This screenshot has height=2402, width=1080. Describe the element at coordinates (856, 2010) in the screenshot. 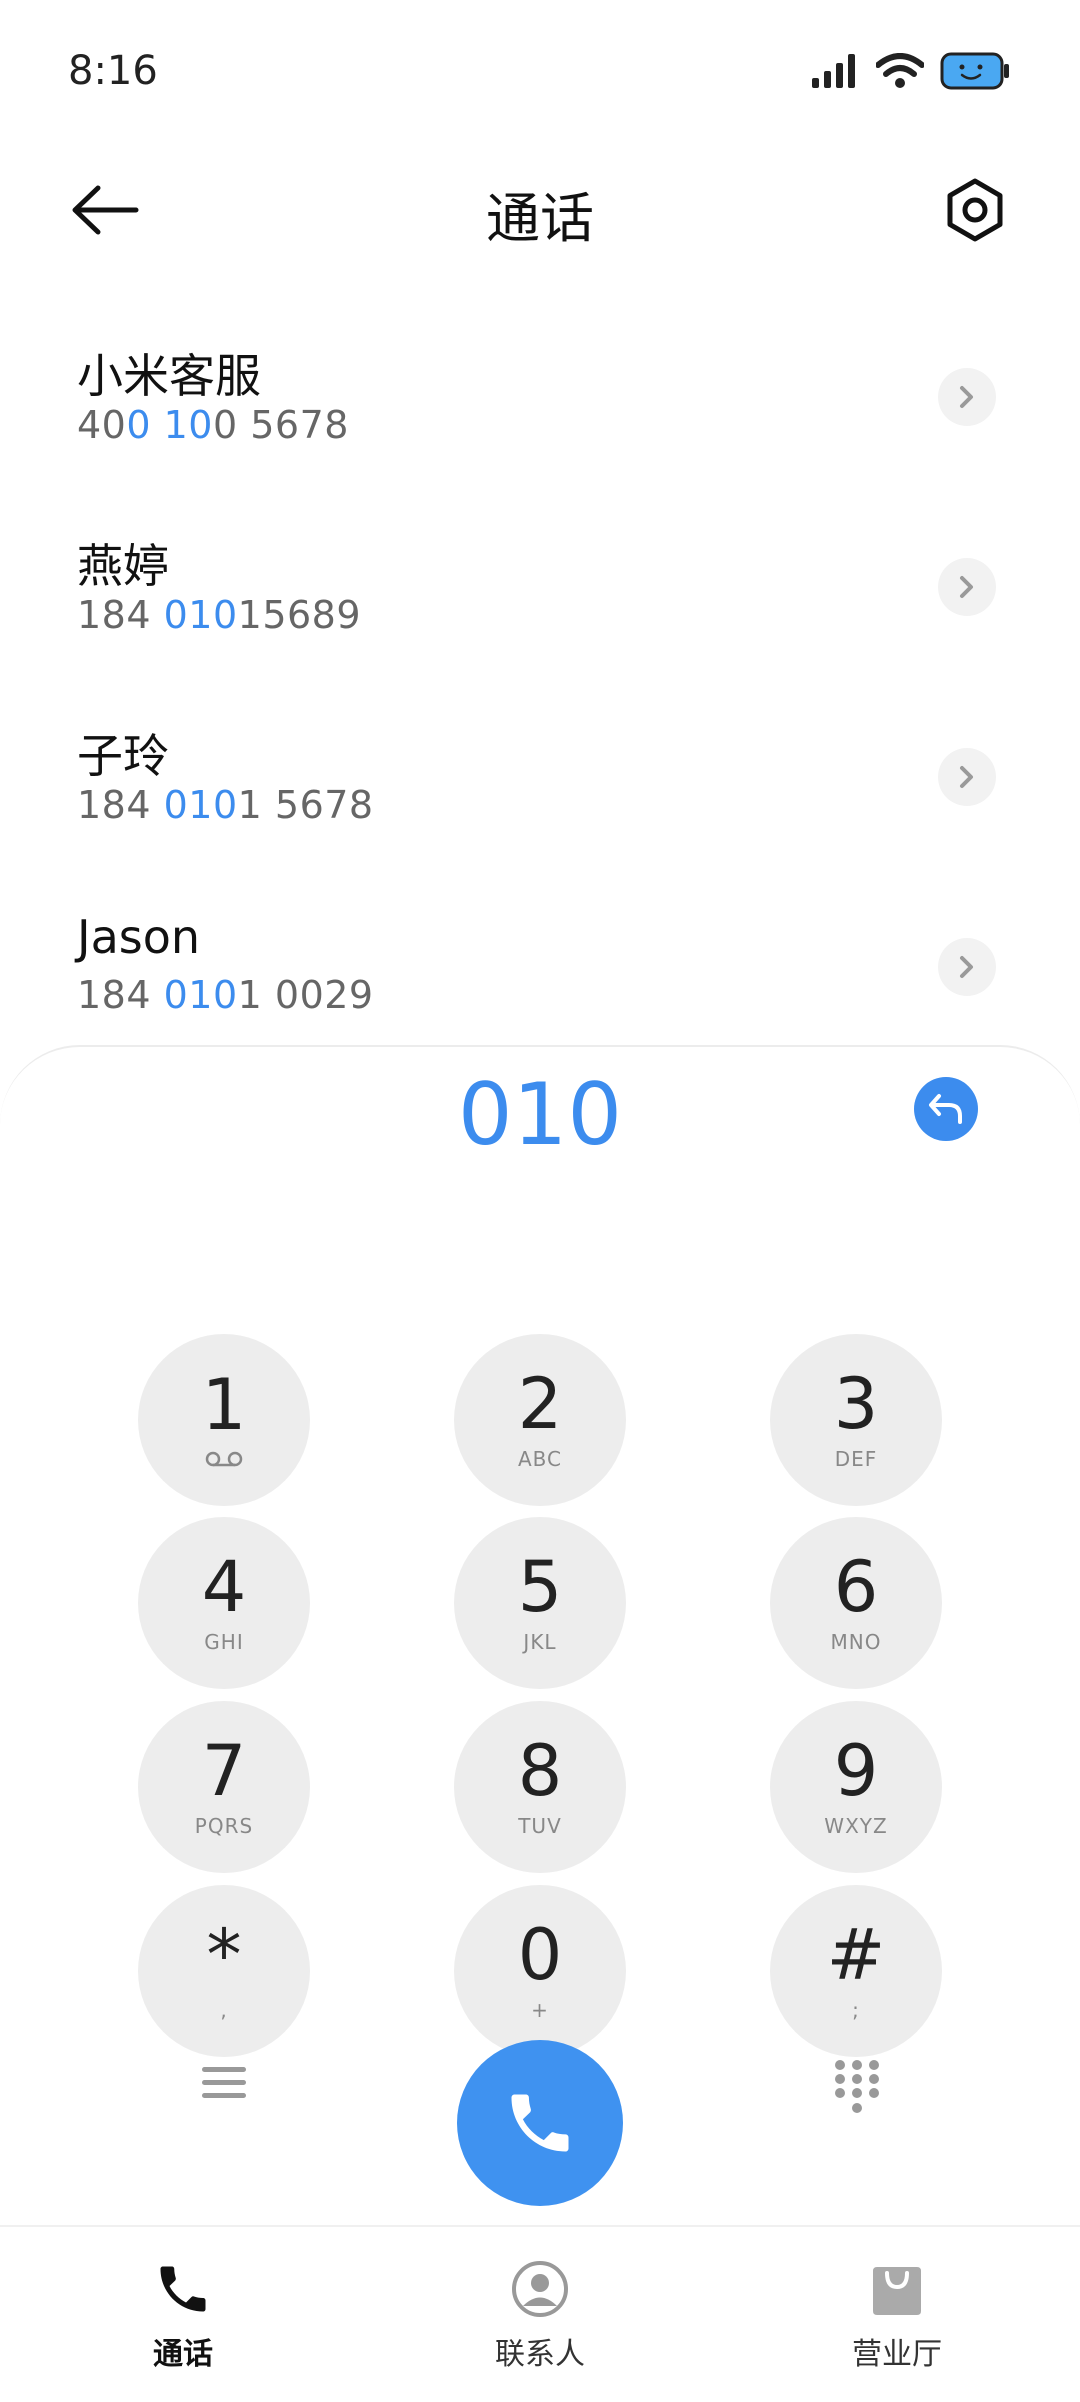

I see `key-letters: ;` at that location.